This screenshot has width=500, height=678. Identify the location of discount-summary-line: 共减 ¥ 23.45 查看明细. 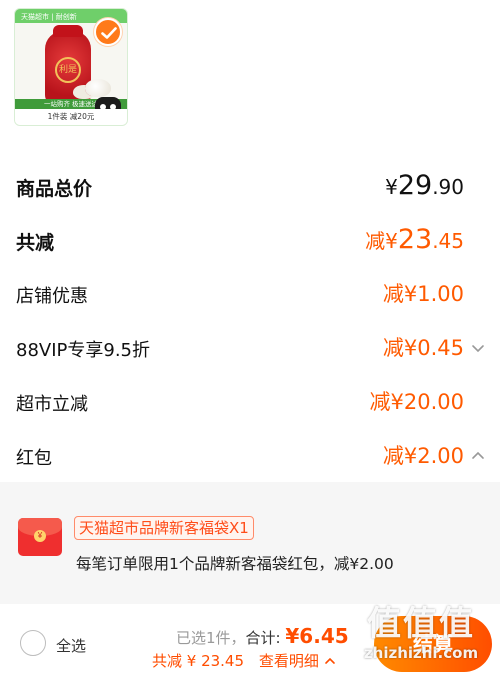
(244, 660).